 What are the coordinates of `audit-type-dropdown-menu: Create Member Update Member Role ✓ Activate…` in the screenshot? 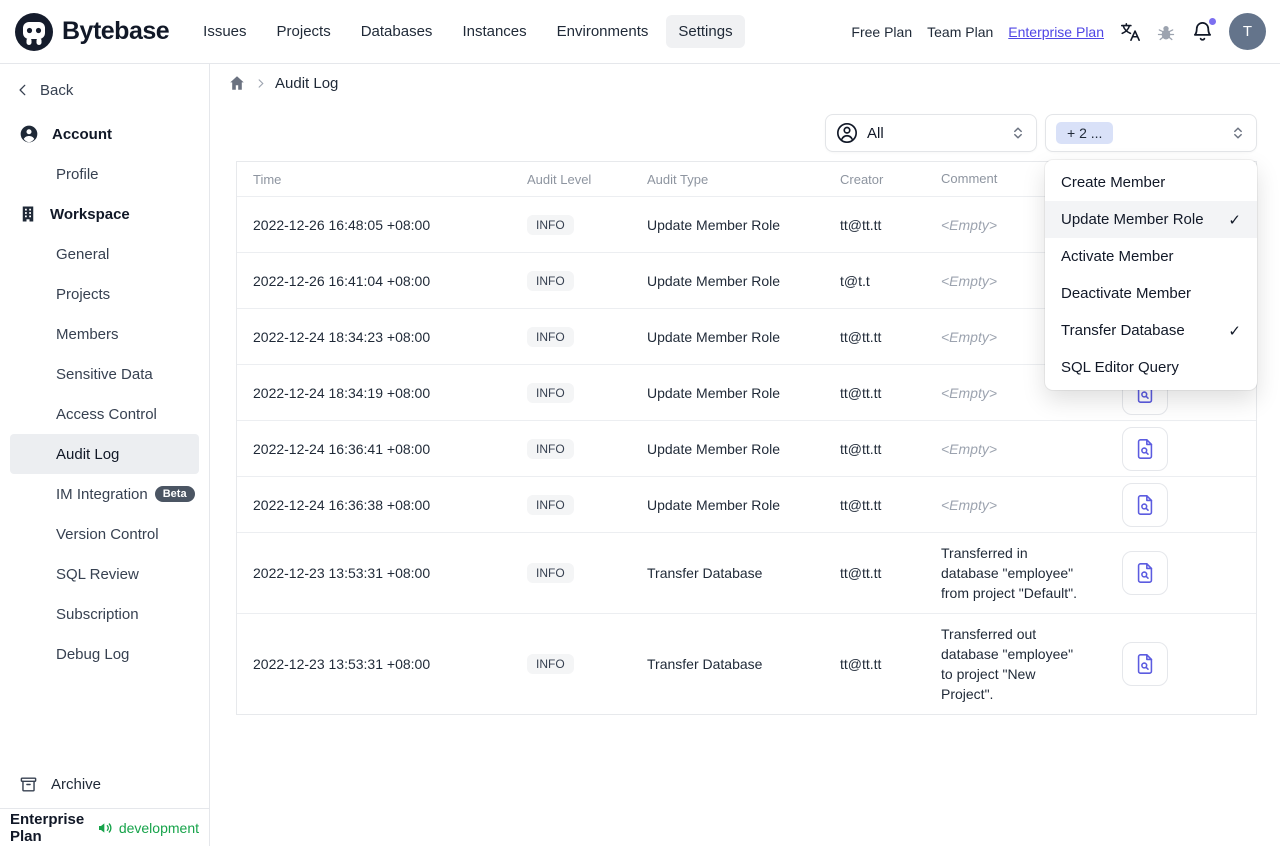 It's located at (1151, 275).